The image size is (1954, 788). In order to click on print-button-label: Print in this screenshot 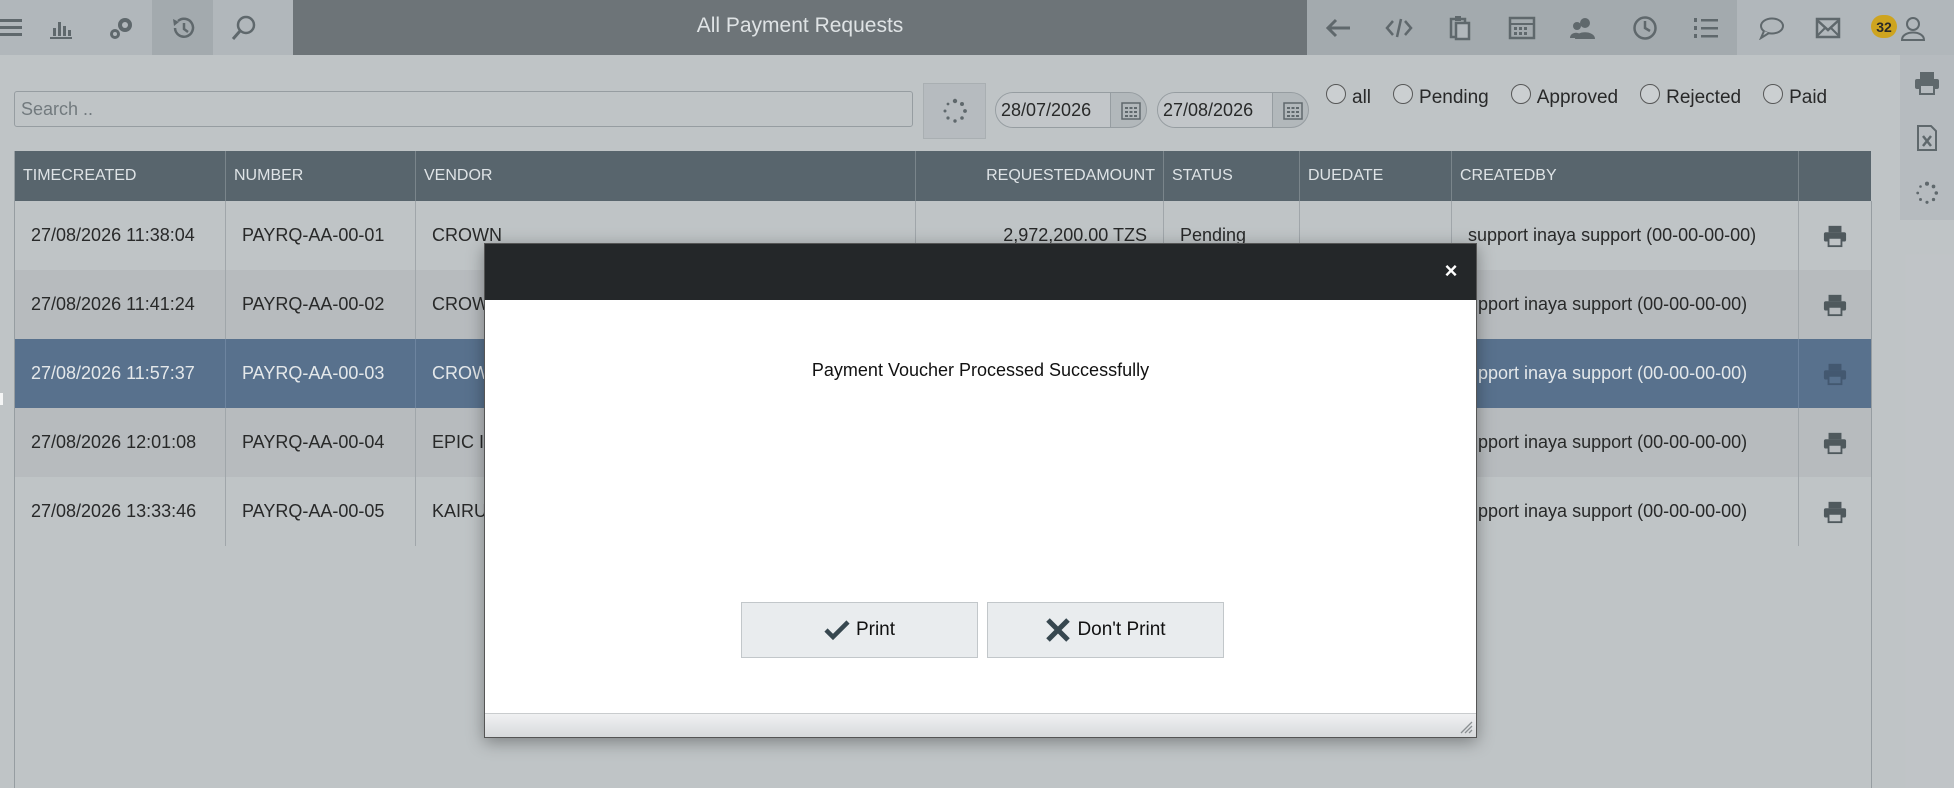, I will do `click(875, 629)`.